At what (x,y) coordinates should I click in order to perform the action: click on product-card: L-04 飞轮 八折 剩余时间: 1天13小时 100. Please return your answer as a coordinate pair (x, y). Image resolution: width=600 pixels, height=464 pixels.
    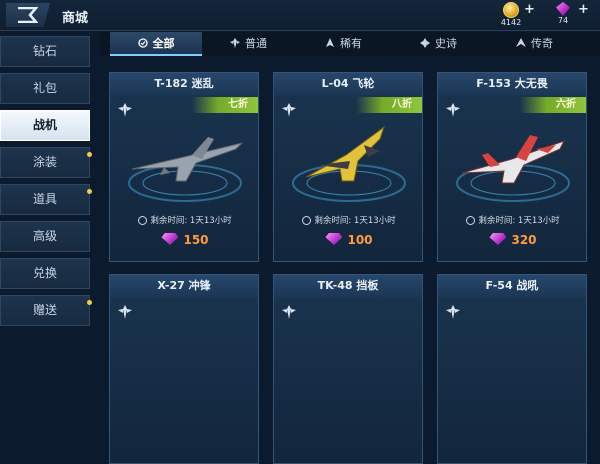
    Looking at the image, I should click on (348, 167).